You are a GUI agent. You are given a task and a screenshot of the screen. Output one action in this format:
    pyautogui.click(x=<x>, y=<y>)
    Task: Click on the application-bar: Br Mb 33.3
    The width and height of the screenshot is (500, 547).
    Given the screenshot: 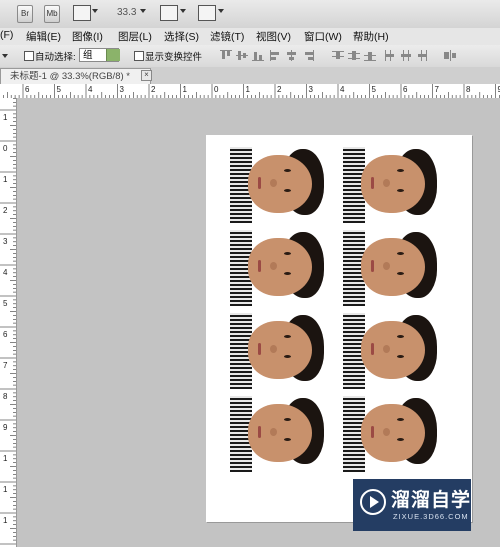 What is the action you would take?
    pyautogui.click(x=250, y=14)
    